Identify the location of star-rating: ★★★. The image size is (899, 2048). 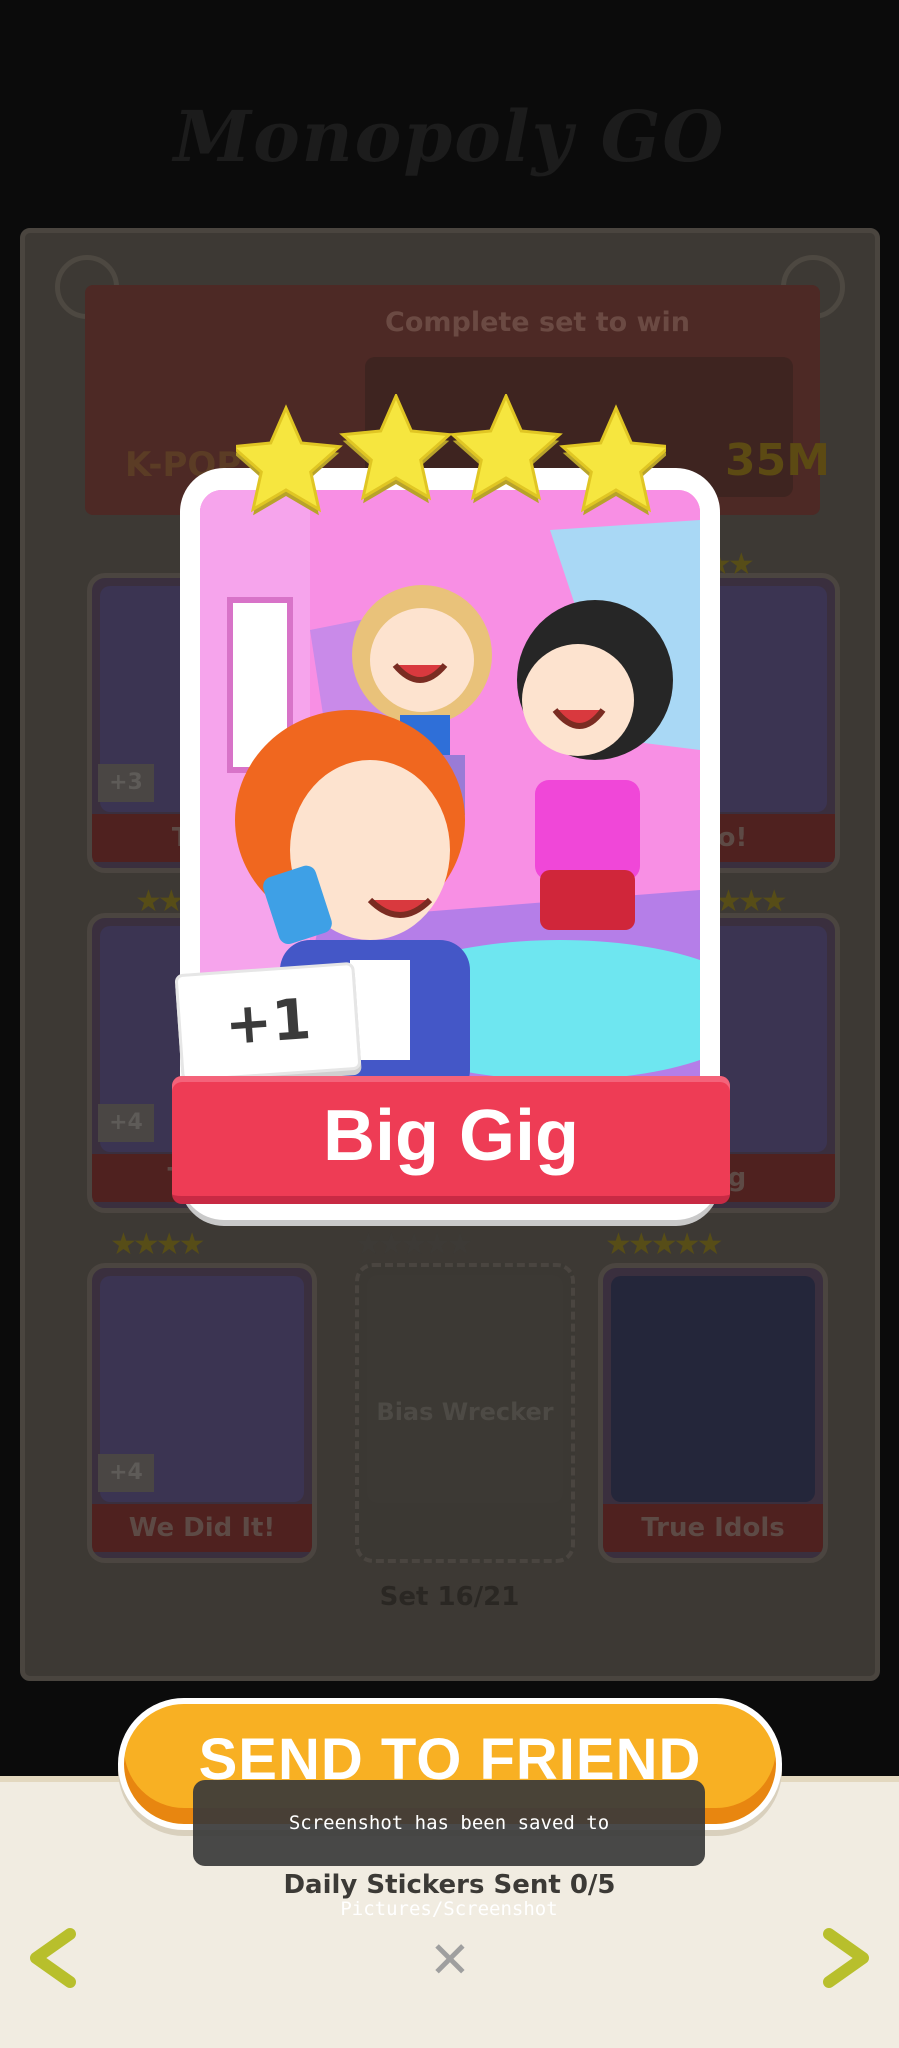
(751, 901).